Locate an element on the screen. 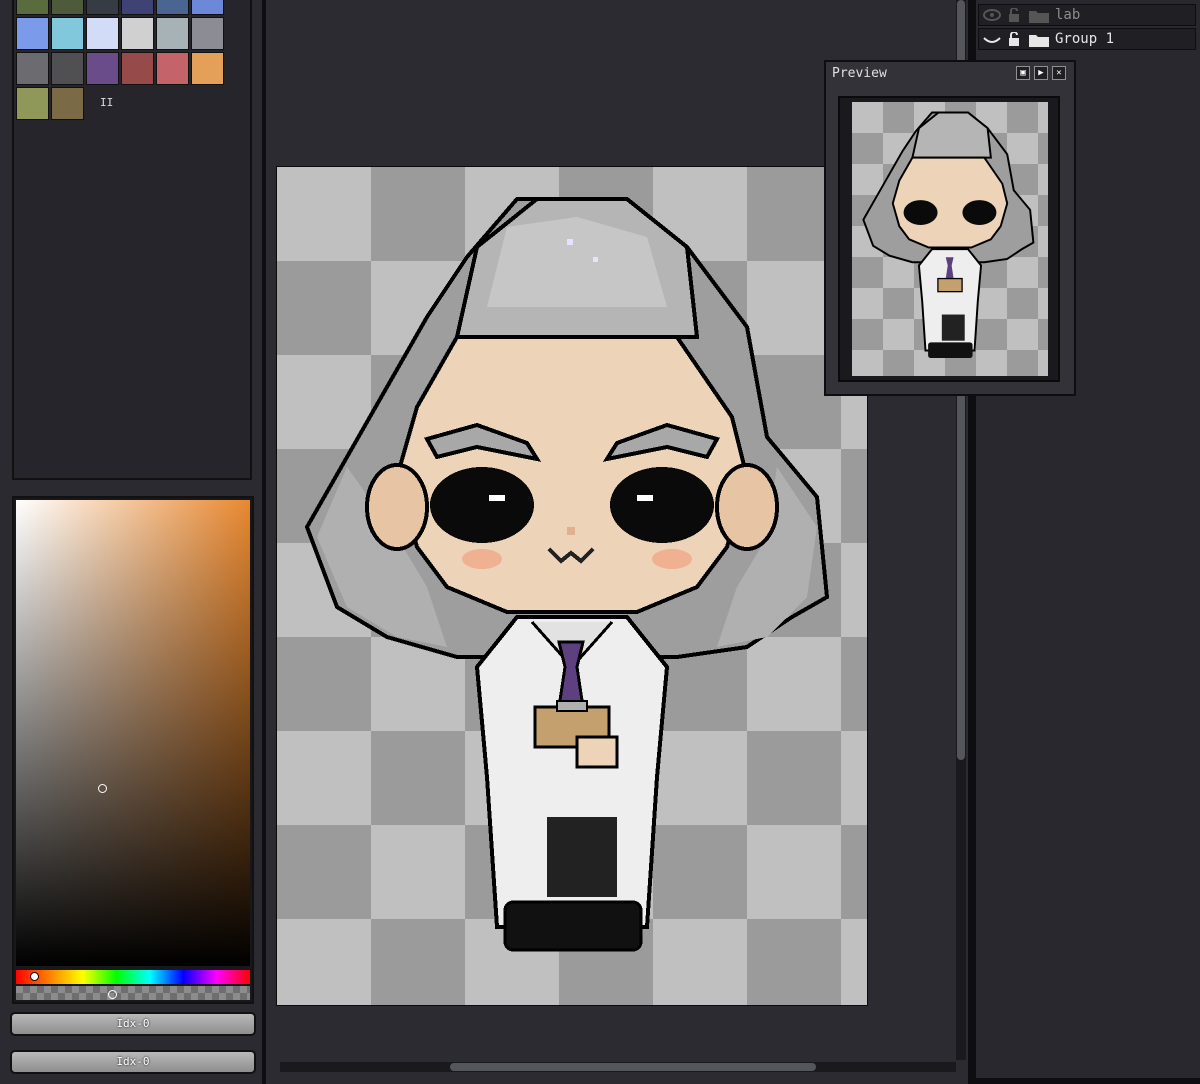 This screenshot has width=1200, height=1084. ear-left is located at coordinates (397, 507).